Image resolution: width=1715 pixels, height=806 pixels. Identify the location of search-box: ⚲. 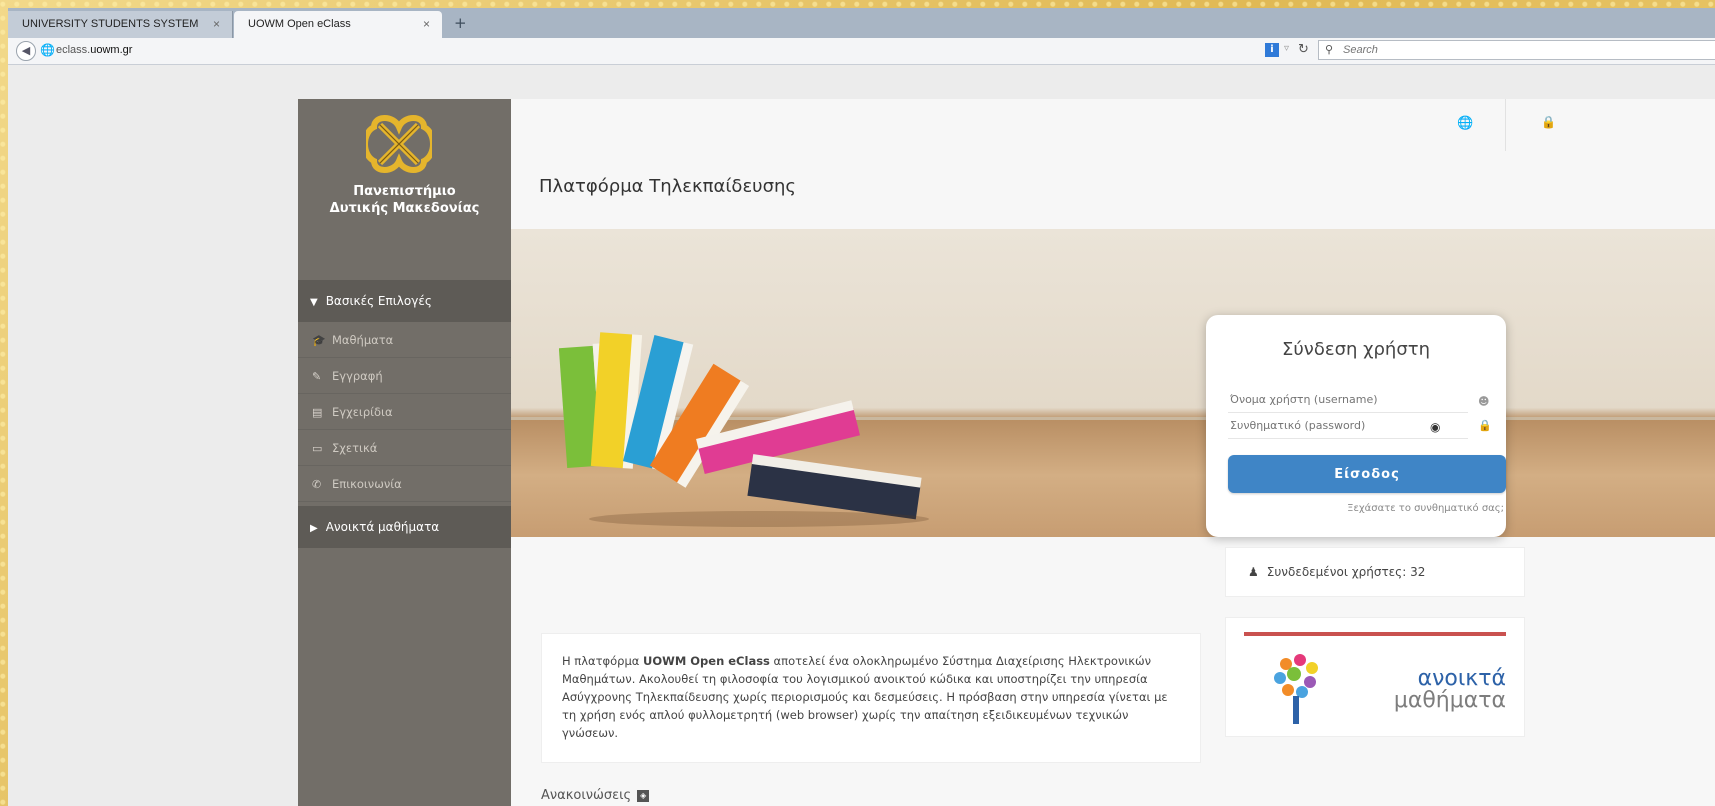
(1516, 50).